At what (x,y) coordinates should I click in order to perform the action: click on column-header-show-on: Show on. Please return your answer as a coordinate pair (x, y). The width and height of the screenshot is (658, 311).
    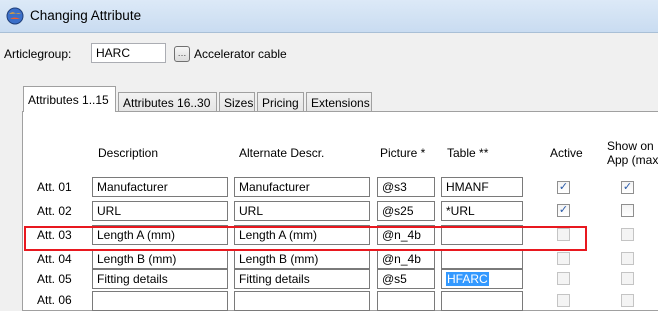
    Looking at the image, I should click on (630, 146).